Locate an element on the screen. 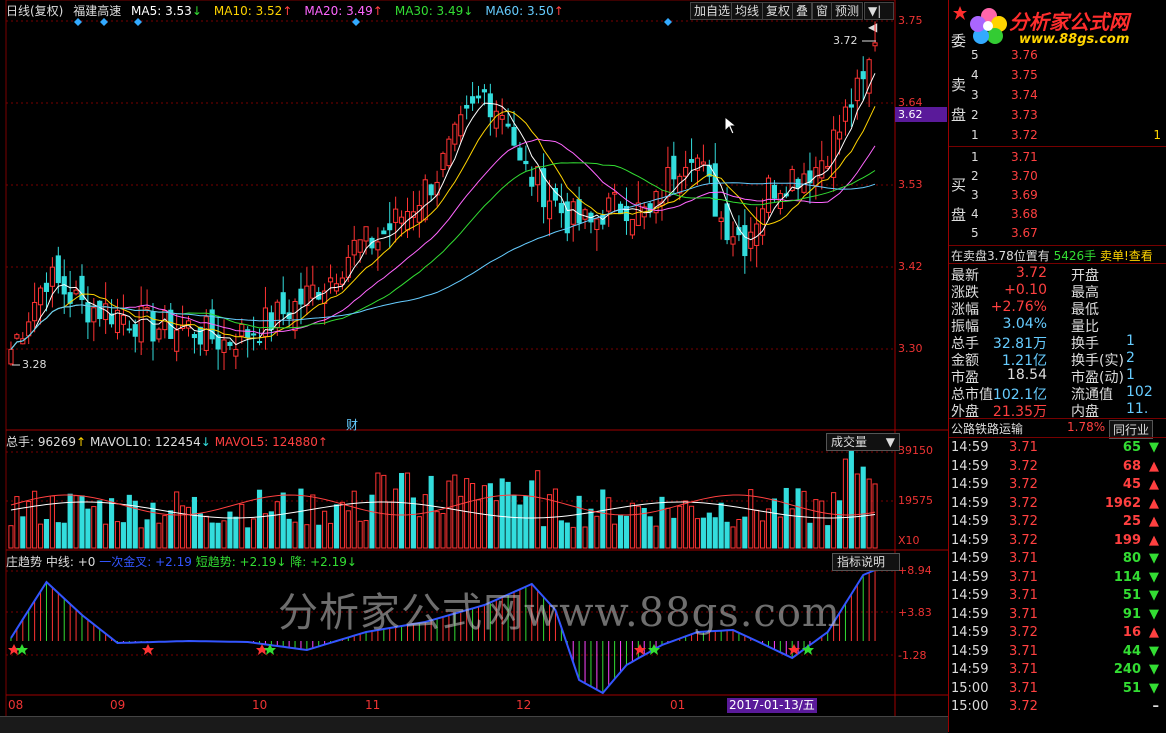 Image resolution: width=1166 pixels, height=733 pixels. big-order-notice: 在卖盘3.78位置有 5426手 卖单!查看 is located at coordinates (1058, 255).